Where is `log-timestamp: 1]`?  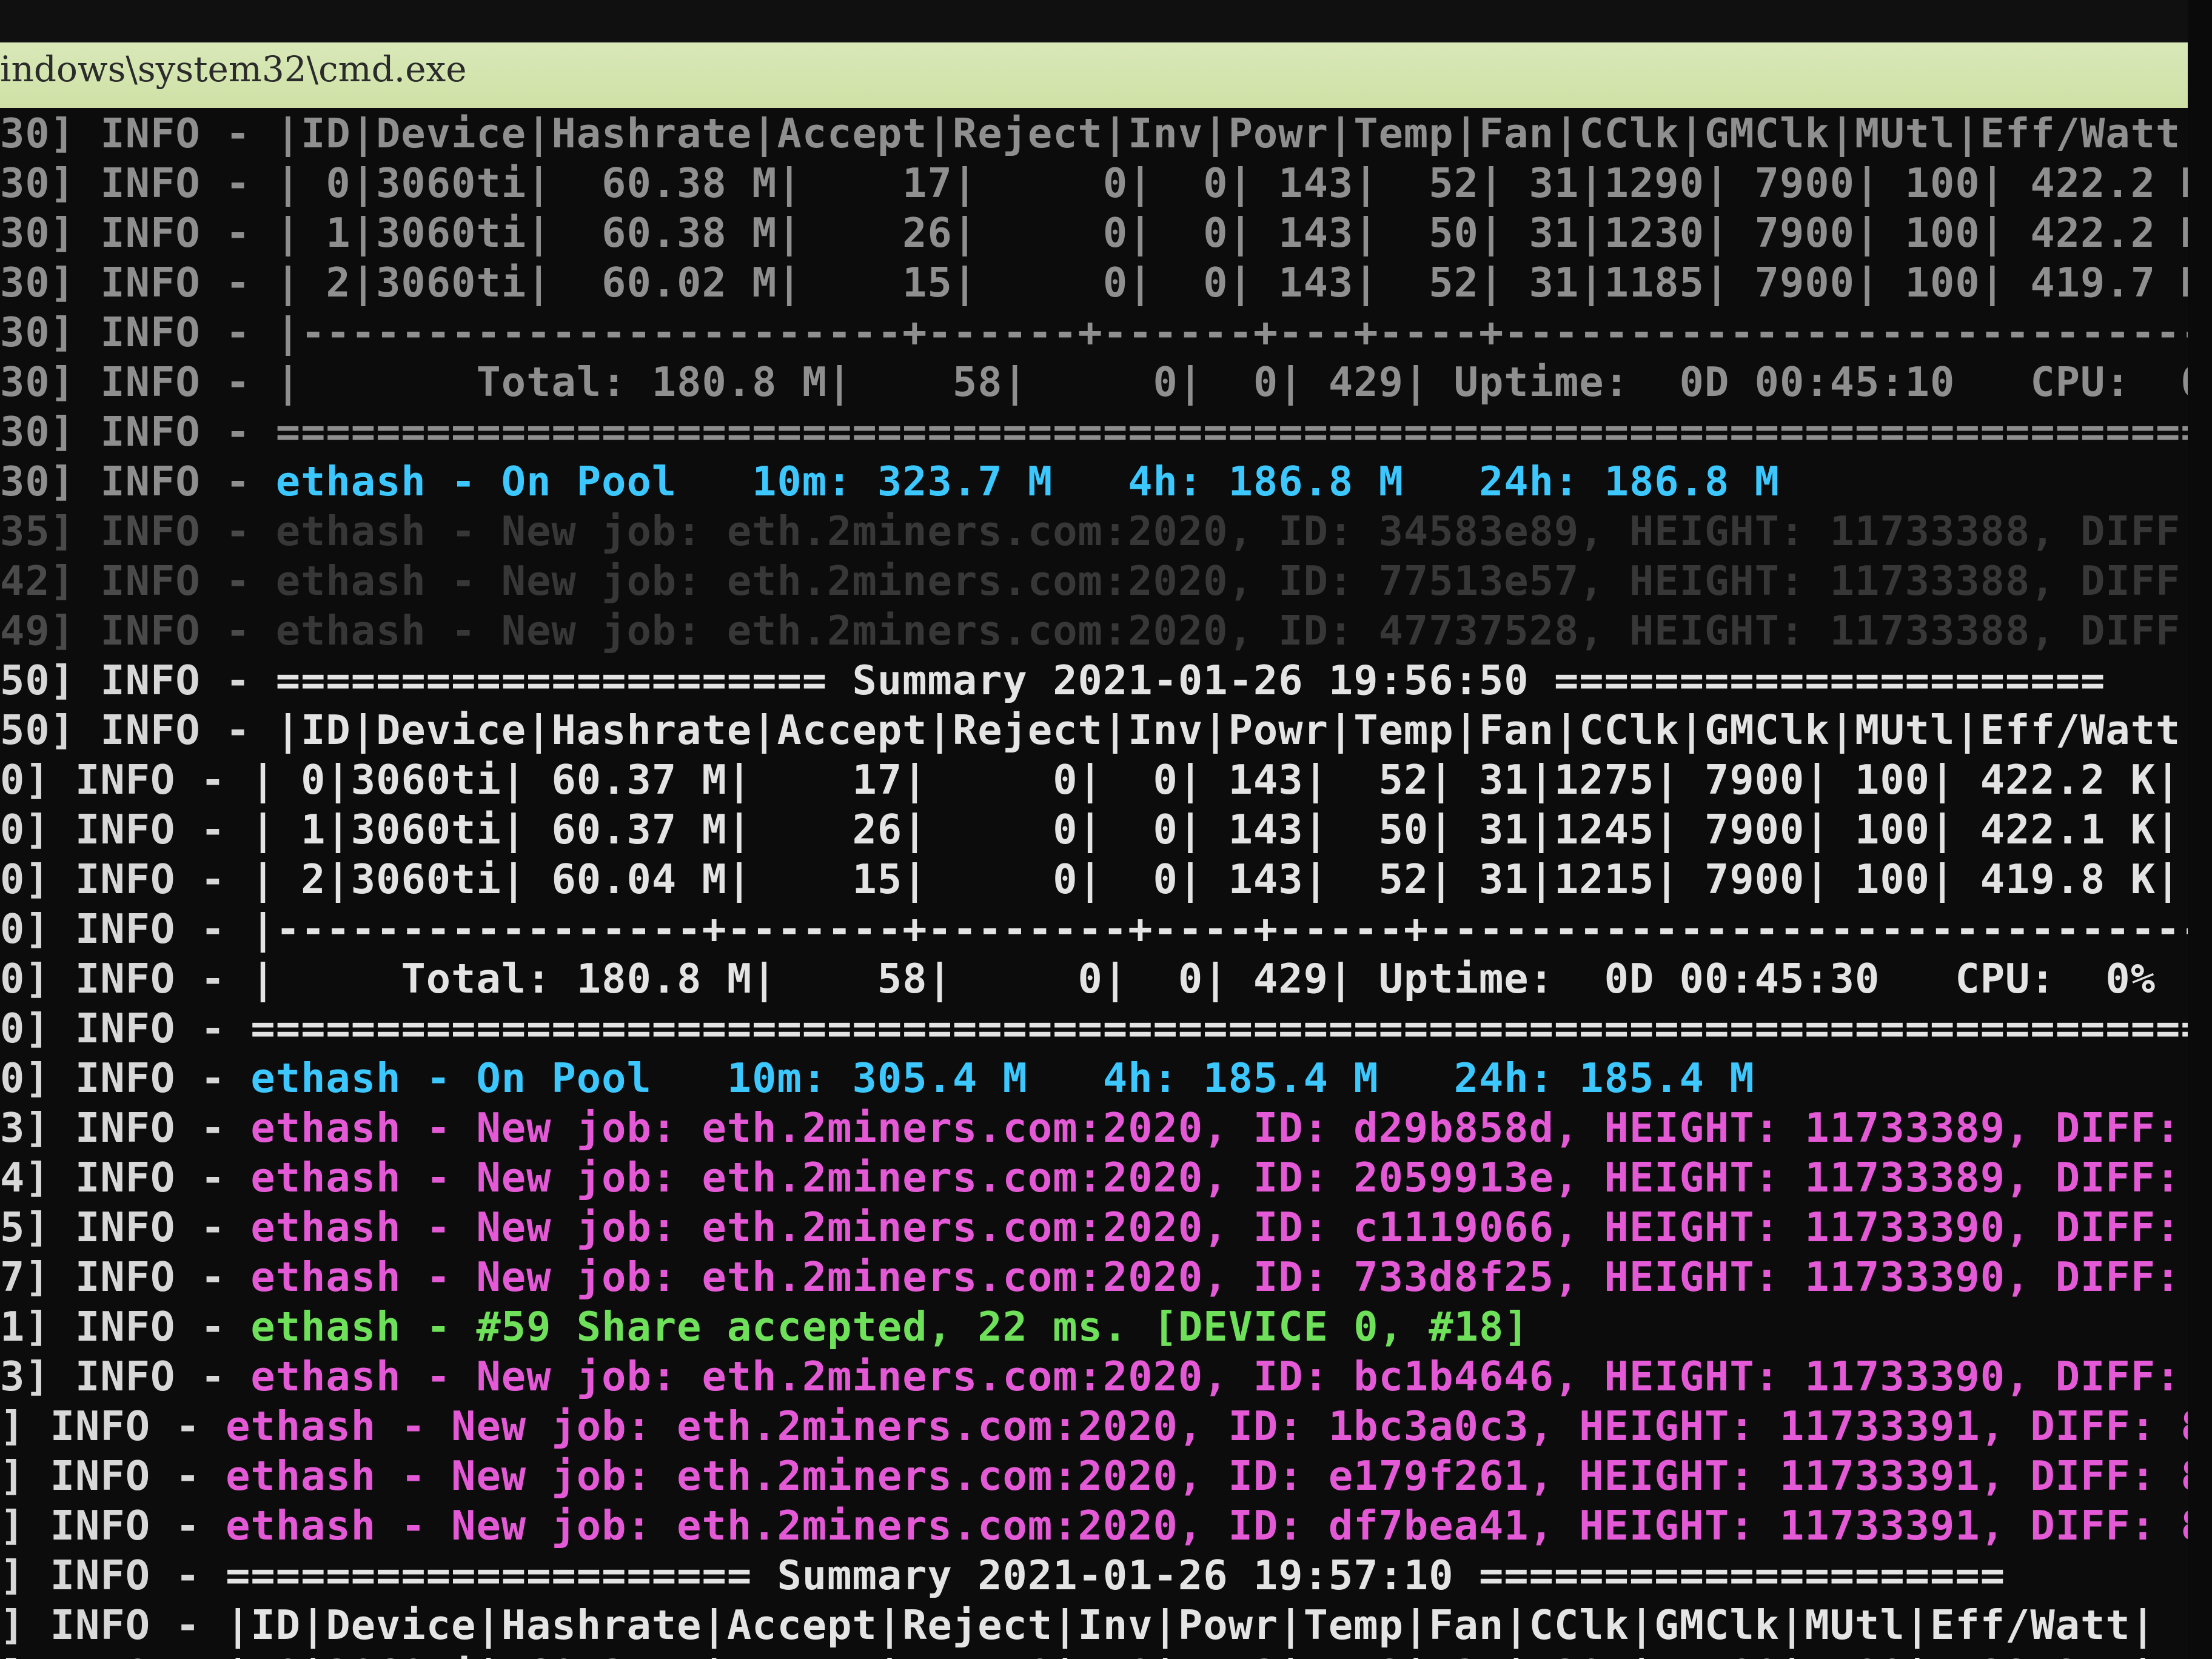
log-timestamp: 1] is located at coordinates (25, 1326).